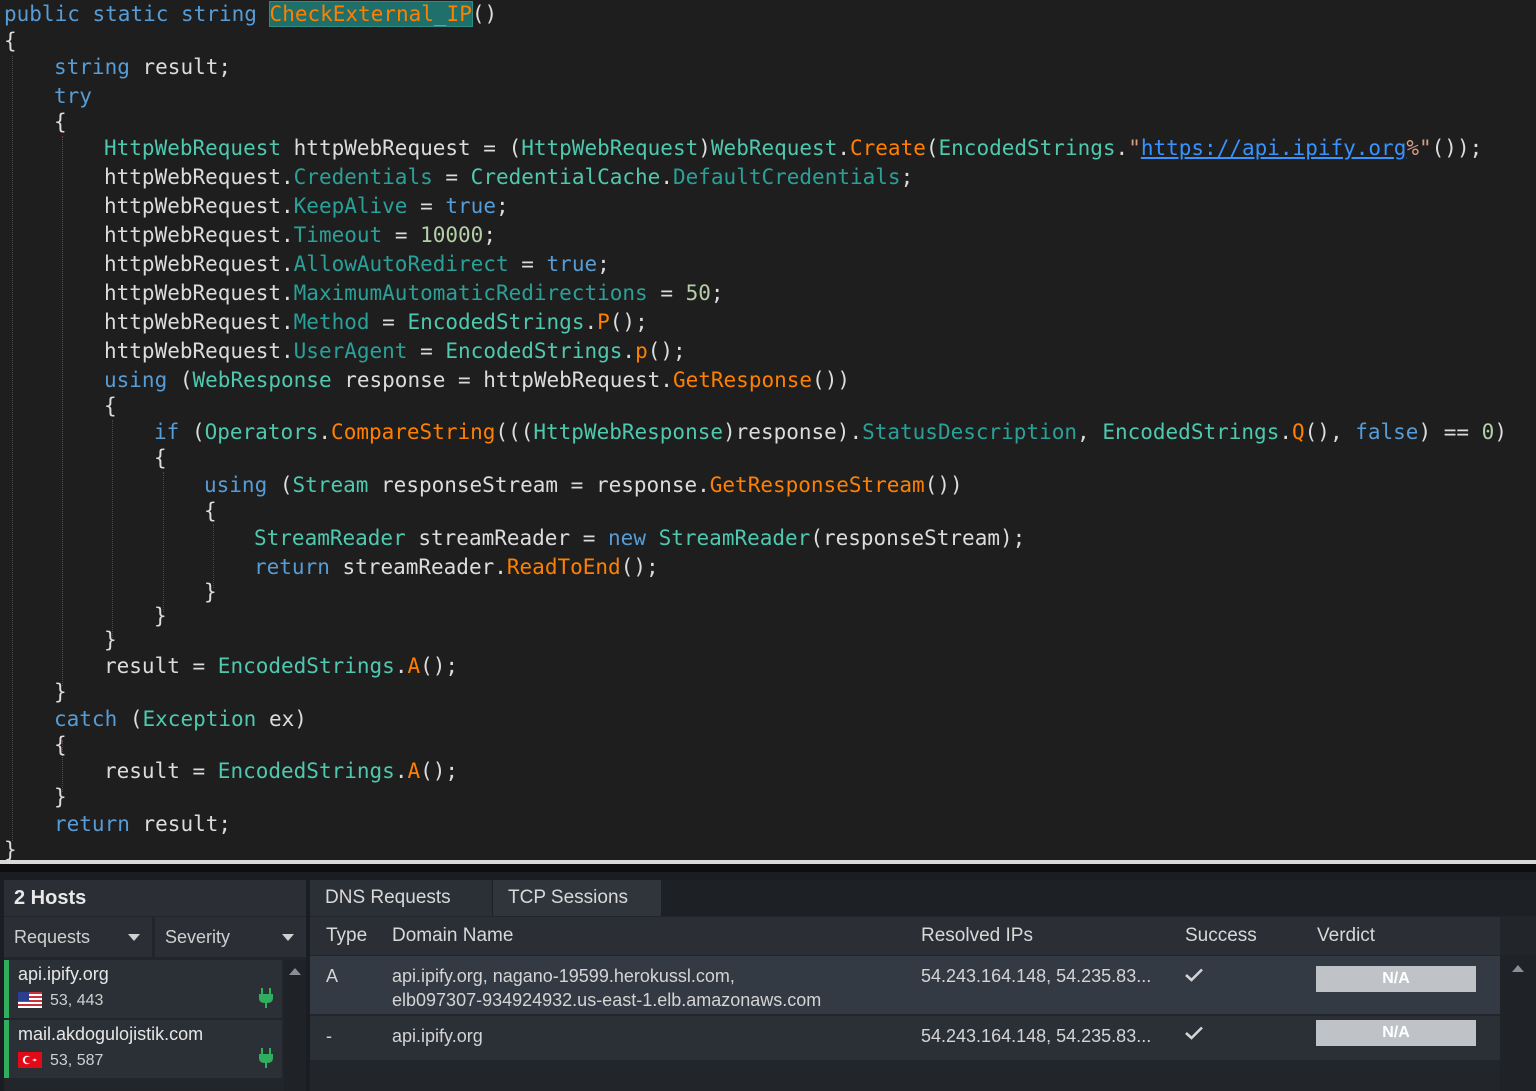  Describe the element at coordinates (768, 868) in the screenshot. I see `splitter-shadow` at that location.